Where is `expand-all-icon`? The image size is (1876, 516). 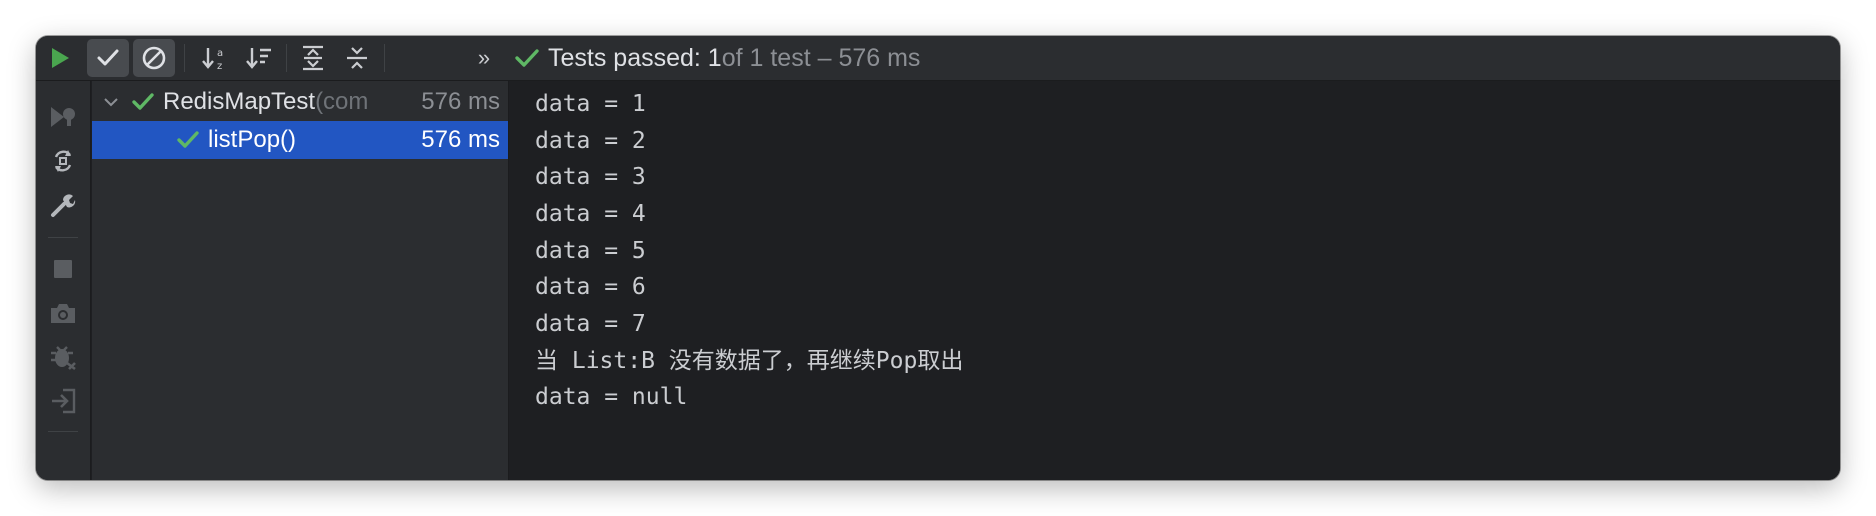 expand-all-icon is located at coordinates (313, 58).